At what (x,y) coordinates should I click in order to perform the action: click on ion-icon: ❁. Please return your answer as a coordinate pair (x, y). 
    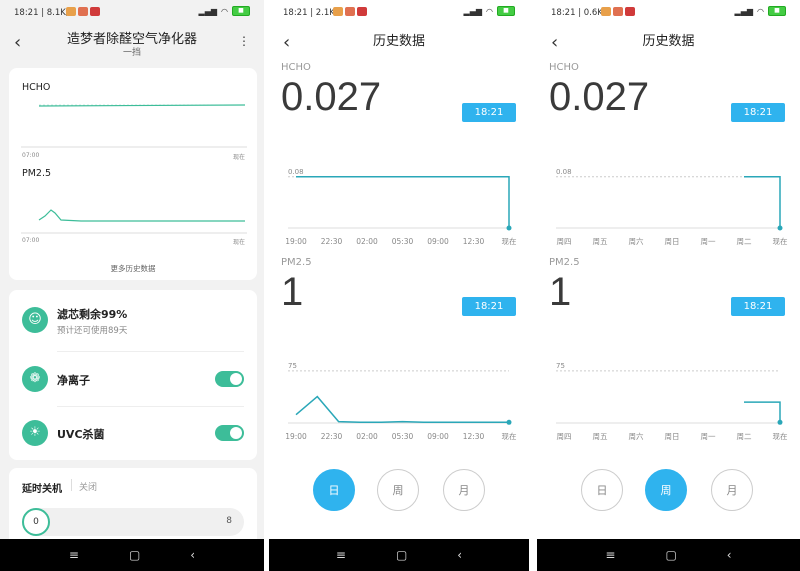
    Looking at the image, I should click on (35, 379).